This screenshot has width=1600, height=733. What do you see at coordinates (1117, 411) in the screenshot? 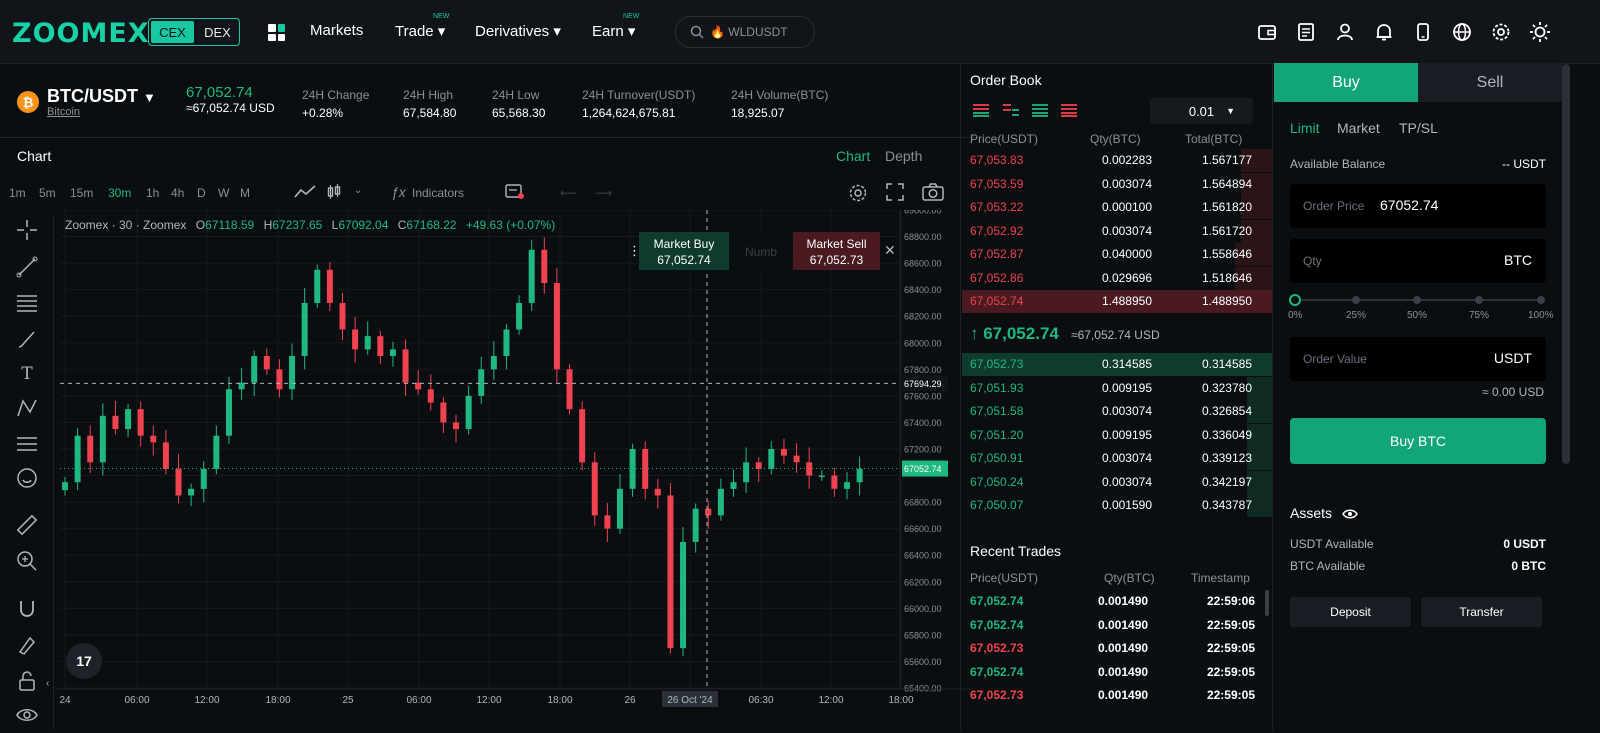
I see `bid-row: 67,051.58 0.003074 0.326854` at bounding box center [1117, 411].